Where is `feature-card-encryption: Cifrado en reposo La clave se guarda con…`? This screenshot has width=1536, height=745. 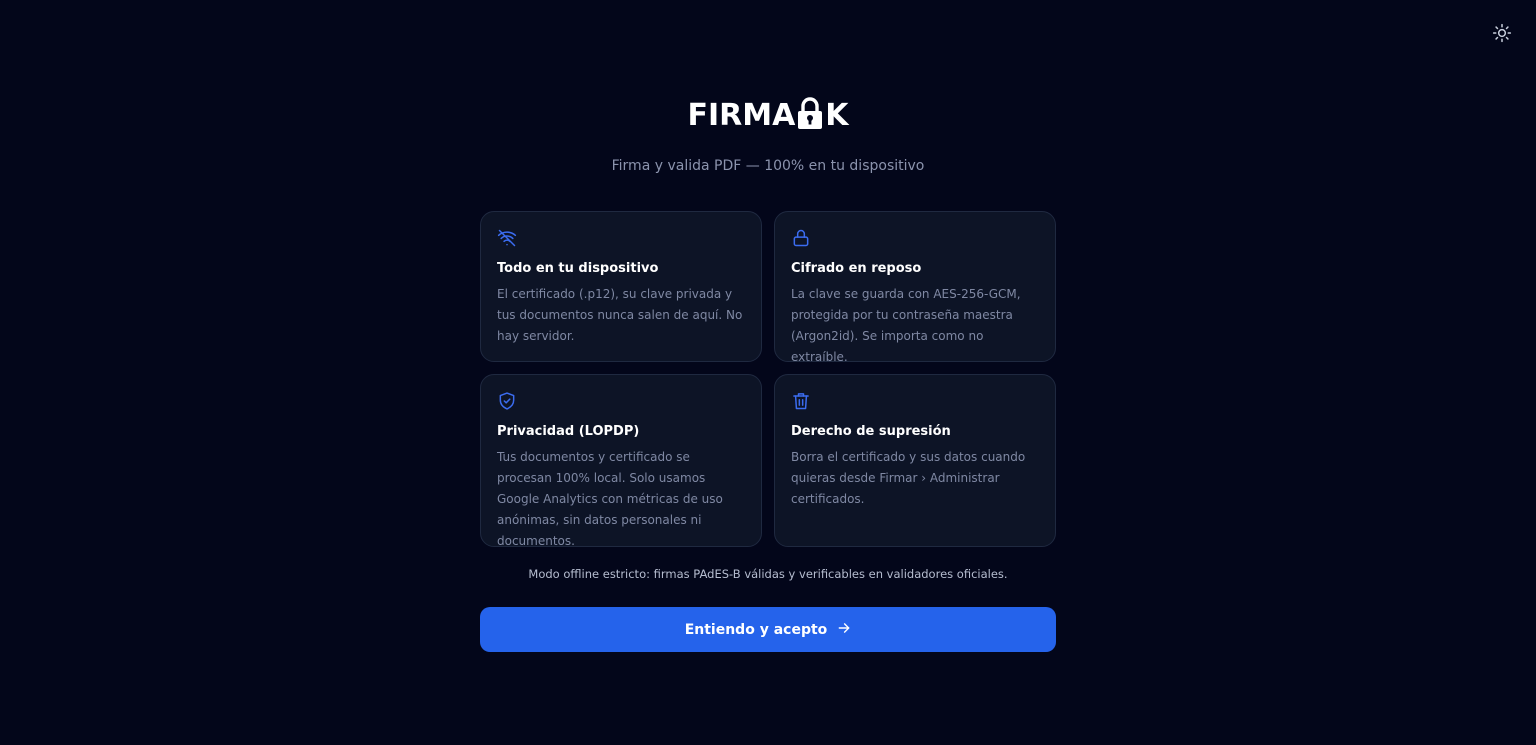
feature-card-encryption: Cifrado en reposo La clave se guarda con… is located at coordinates (915, 287).